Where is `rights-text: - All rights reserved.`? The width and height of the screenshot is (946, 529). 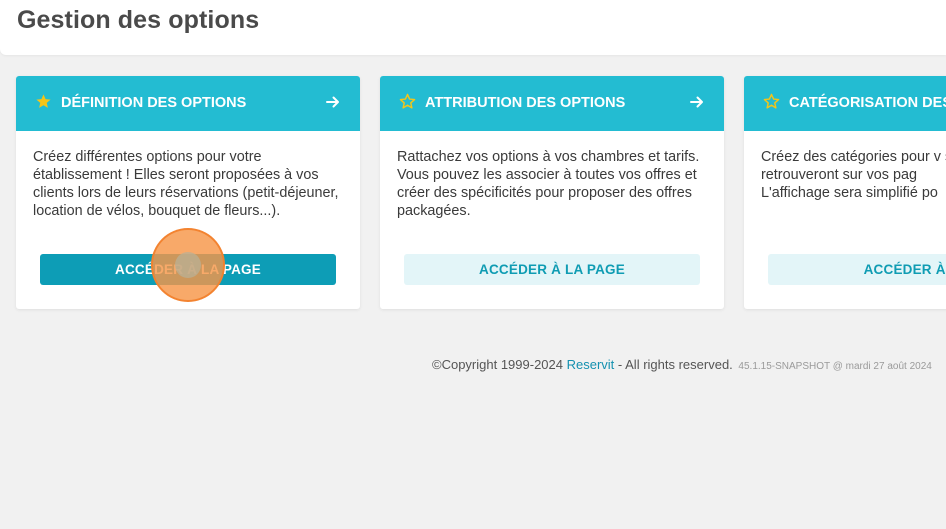
rights-text: - All rights reserved. is located at coordinates (673, 364).